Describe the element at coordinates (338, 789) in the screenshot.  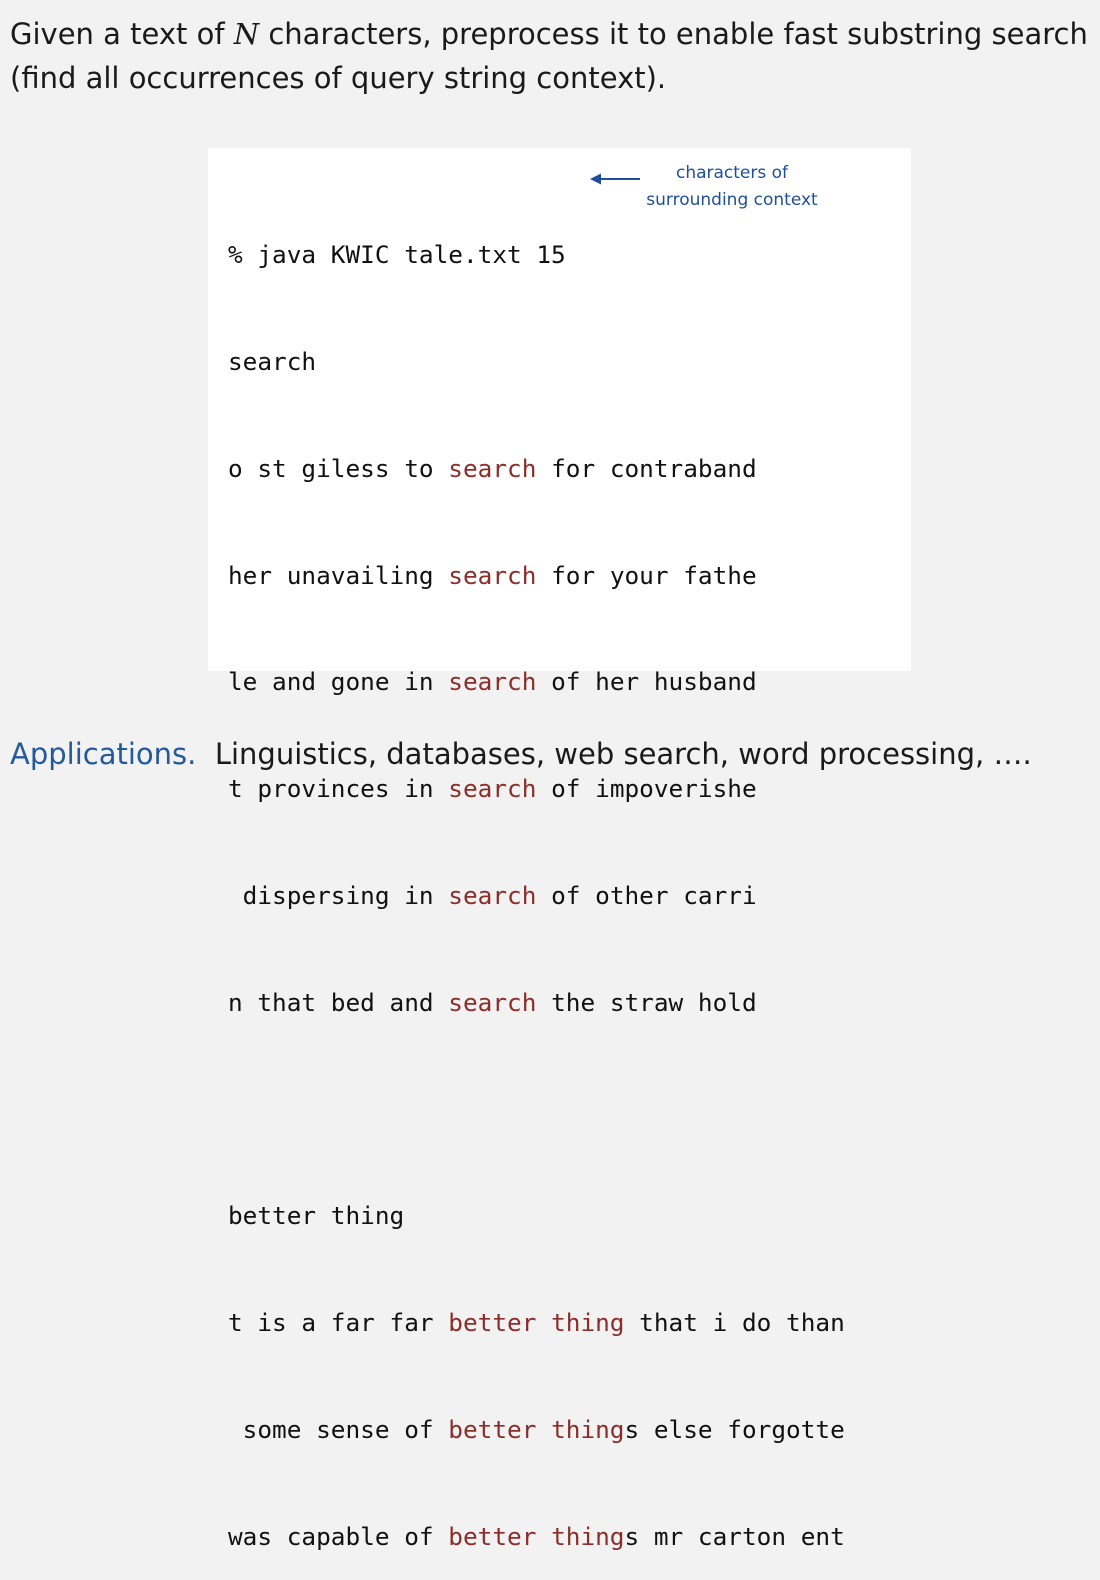
I see `result-before: t provinces in` at that location.